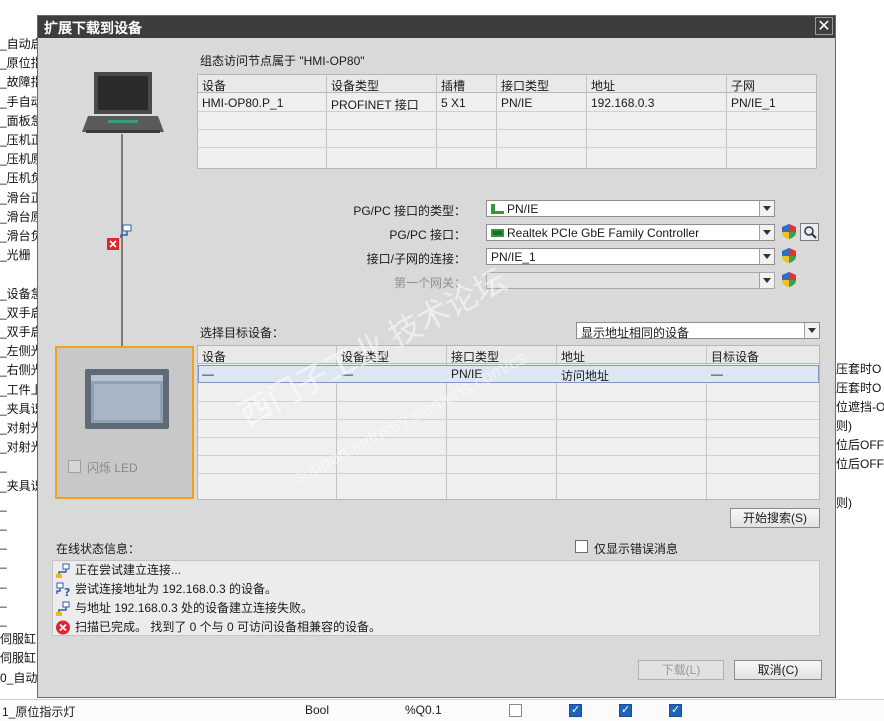 Image resolution: width=884 pixels, height=721 pixels. I want to click on background-list-item: _压机负, so click(20, 178).